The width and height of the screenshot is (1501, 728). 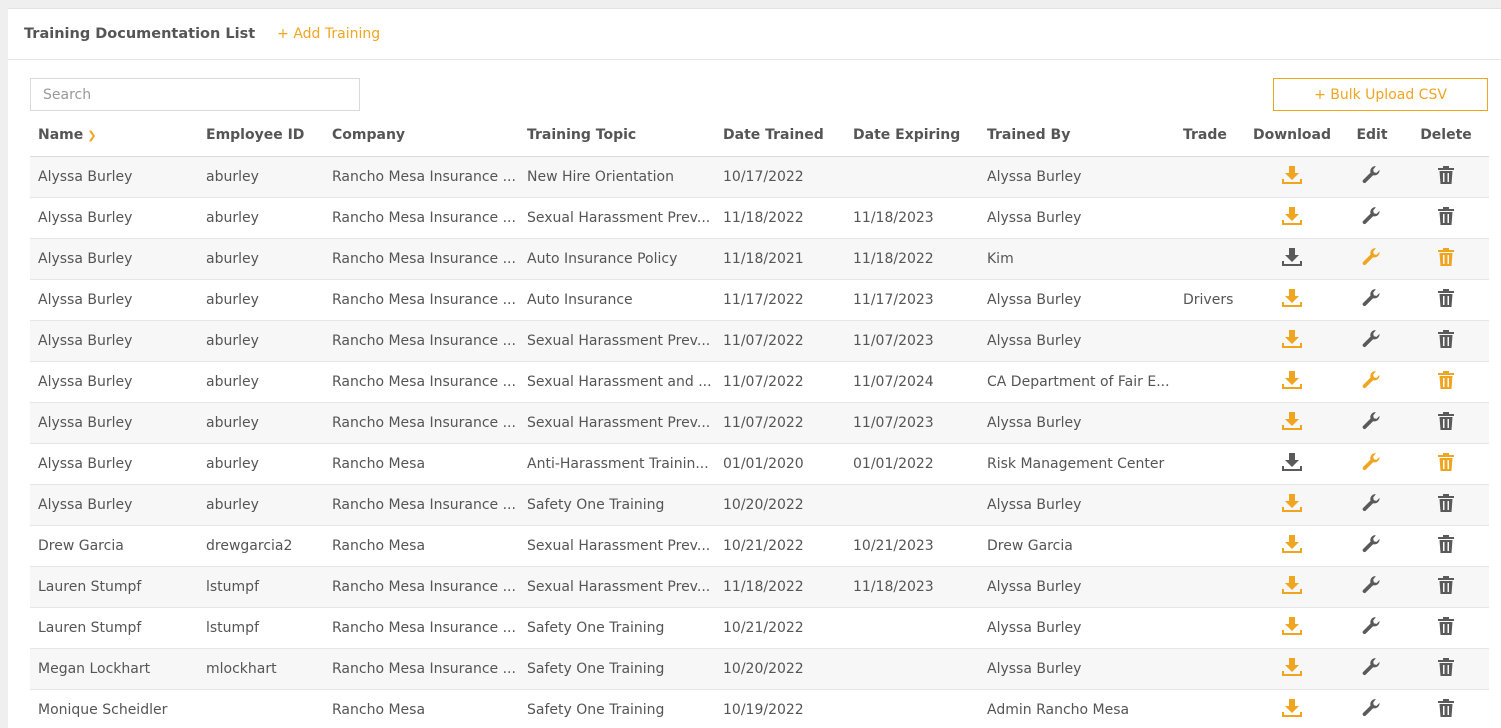 What do you see at coordinates (261, 709) in the screenshot?
I see `cell-employee-id` at bounding box center [261, 709].